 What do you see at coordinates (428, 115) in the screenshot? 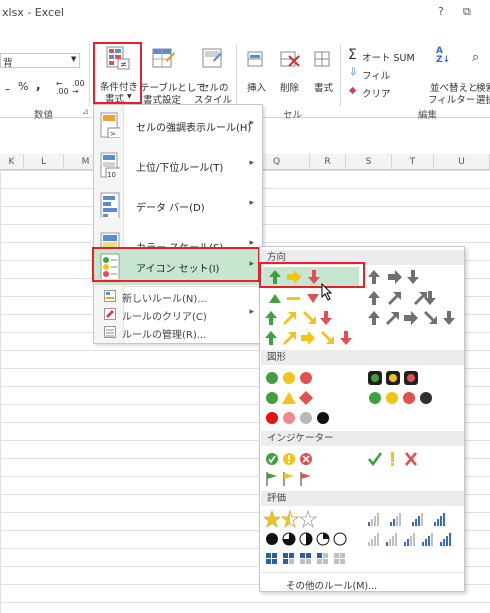
I see `edit-group-label: 編集` at bounding box center [428, 115].